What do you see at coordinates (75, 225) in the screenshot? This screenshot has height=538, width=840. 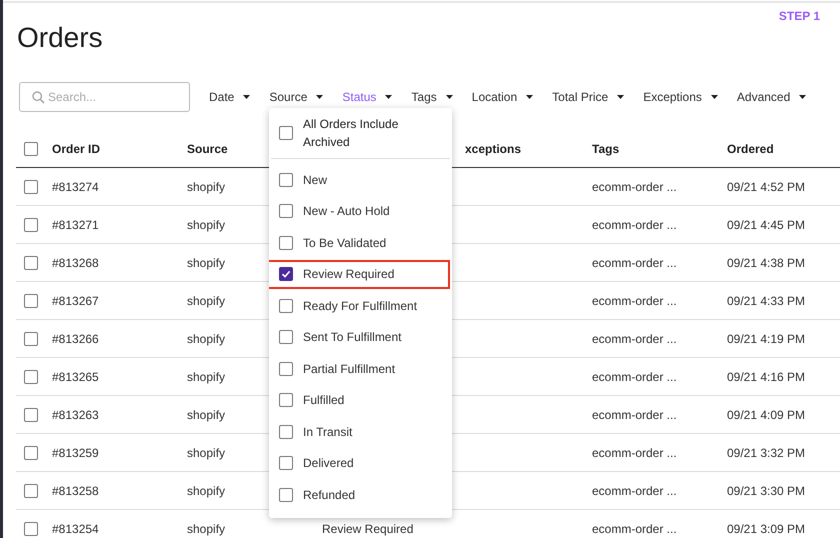 I see `order-link: #813271` at bounding box center [75, 225].